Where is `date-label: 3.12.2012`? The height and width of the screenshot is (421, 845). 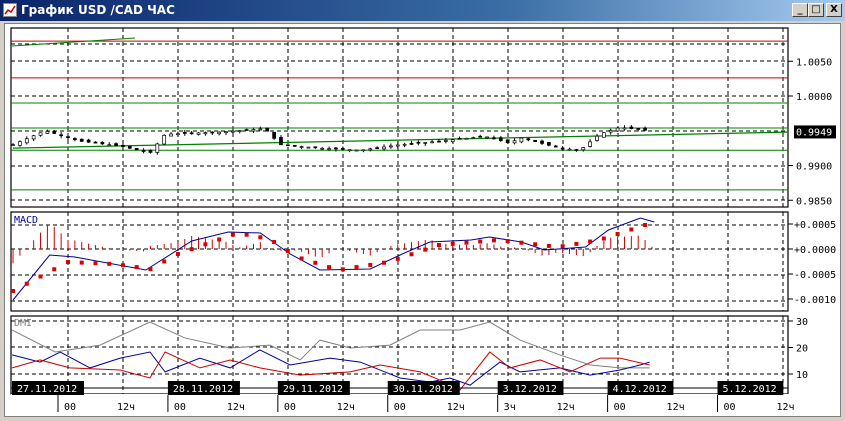 date-label: 3.12.2012 is located at coordinates (530, 389).